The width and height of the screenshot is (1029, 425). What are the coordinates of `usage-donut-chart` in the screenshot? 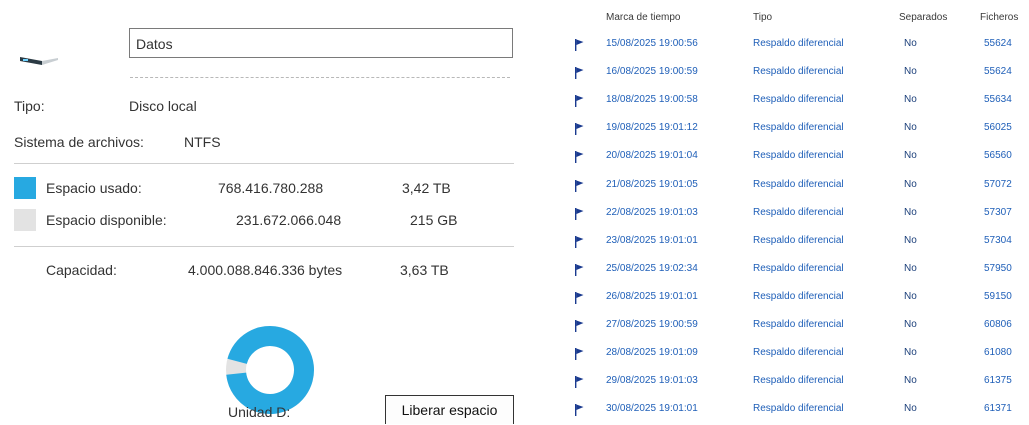 It's located at (270, 369).